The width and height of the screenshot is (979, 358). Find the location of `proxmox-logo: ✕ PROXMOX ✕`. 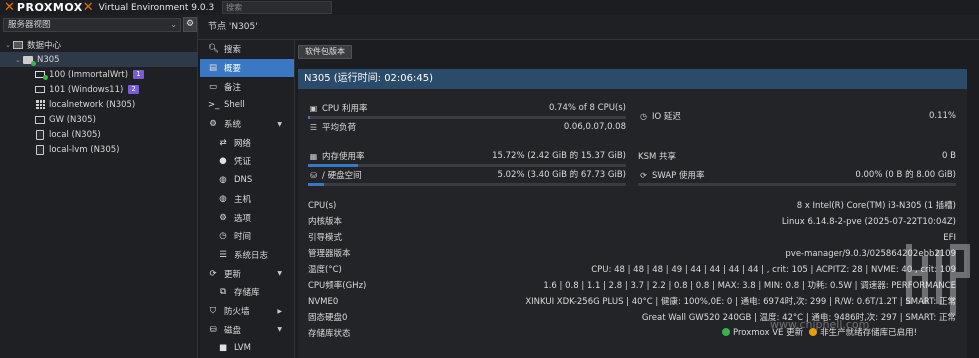

proxmox-logo: ✕ PROXMOX ✕ is located at coordinates (48, 7).